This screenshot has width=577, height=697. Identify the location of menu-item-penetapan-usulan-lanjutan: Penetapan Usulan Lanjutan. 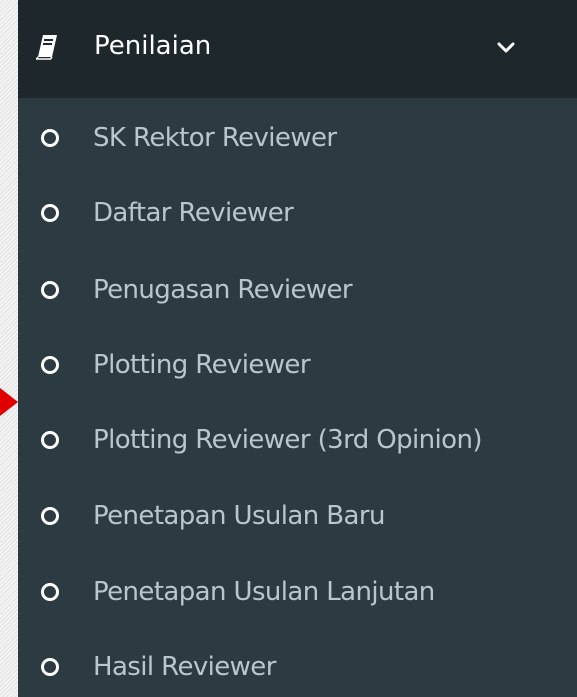
(297, 593).